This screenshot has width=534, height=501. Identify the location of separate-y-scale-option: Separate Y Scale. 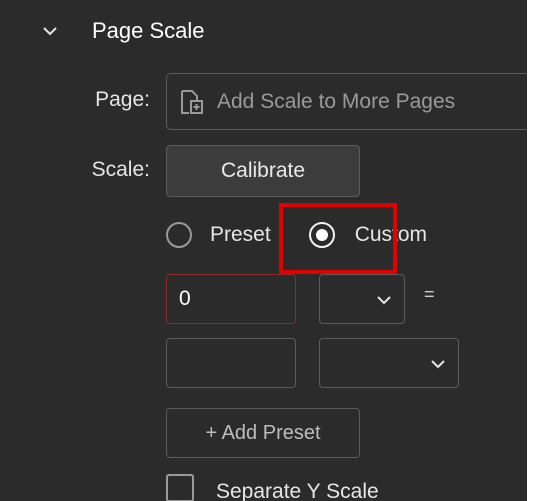
(272, 487).